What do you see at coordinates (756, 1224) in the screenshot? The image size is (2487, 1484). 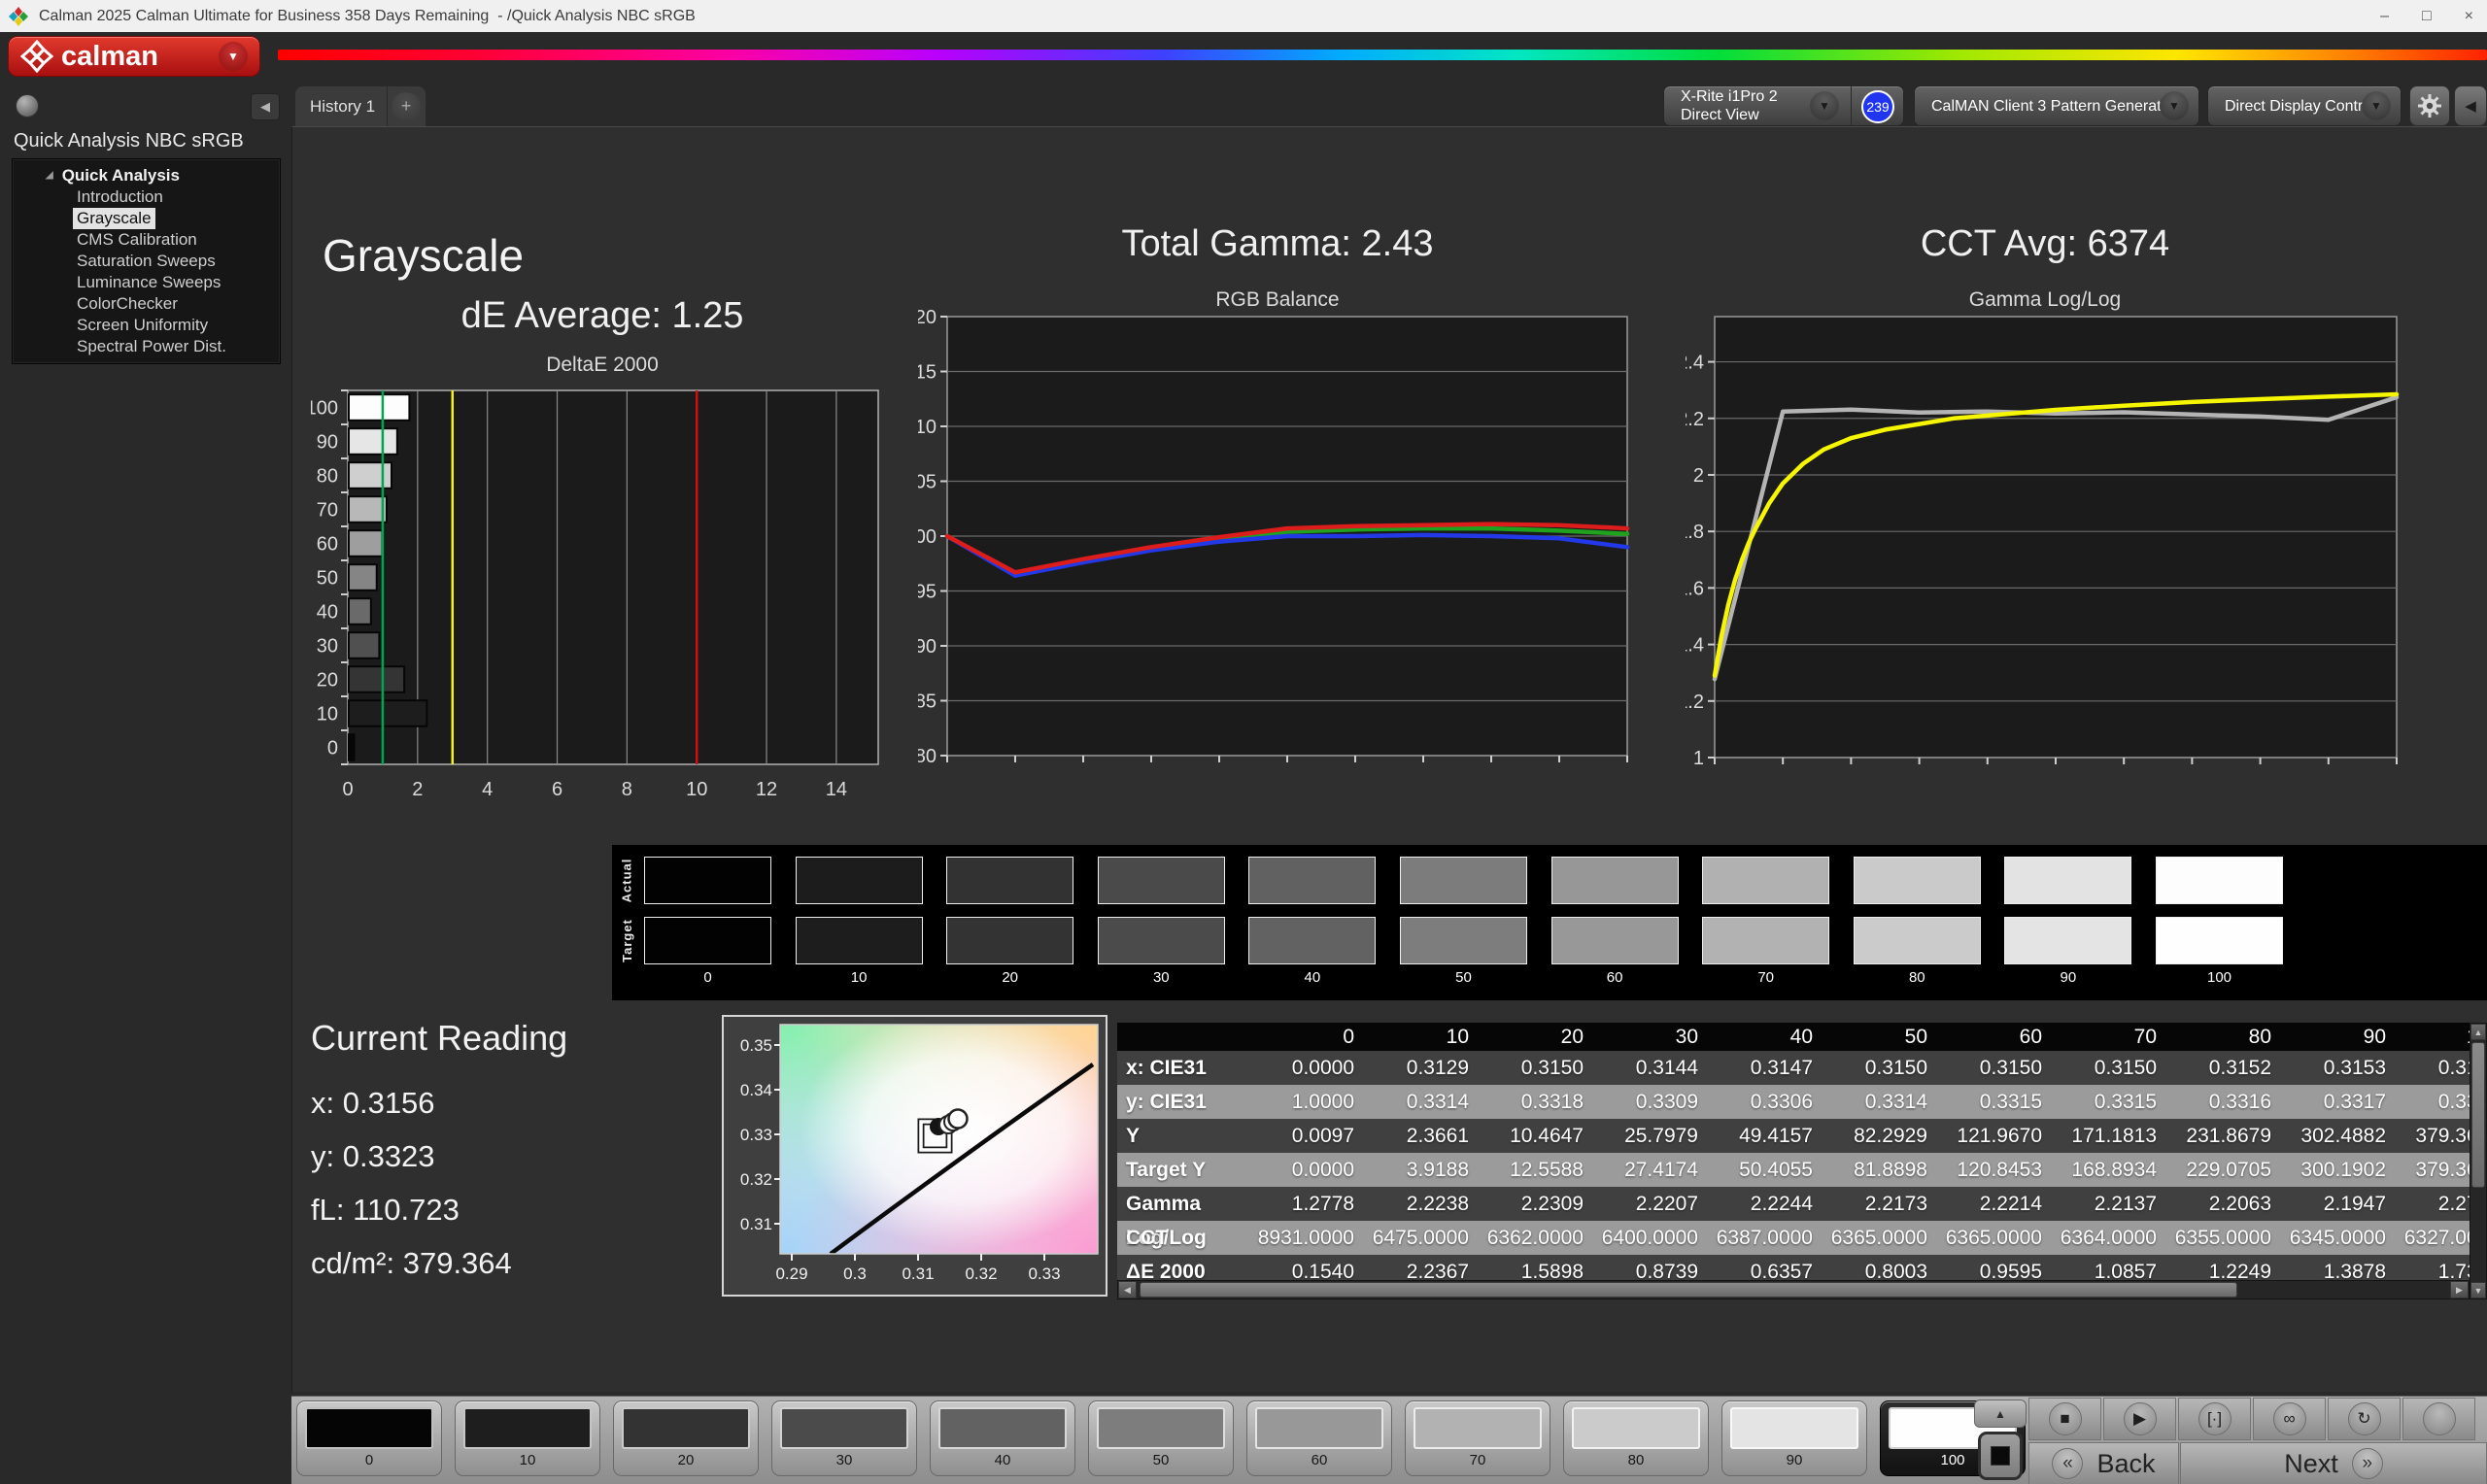 I see `svg-text: 0.31` at bounding box center [756, 1224].